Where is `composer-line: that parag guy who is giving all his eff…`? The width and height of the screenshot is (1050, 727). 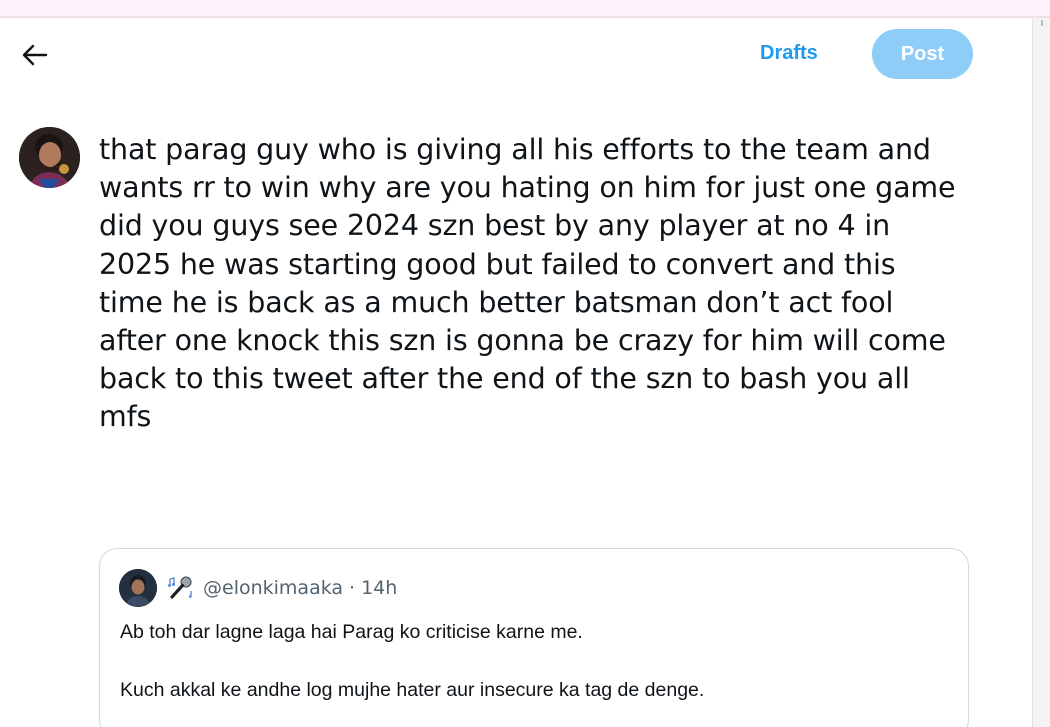
composer-line: that parag guy who is giving all his eff… is located at coordinates (515, 149).